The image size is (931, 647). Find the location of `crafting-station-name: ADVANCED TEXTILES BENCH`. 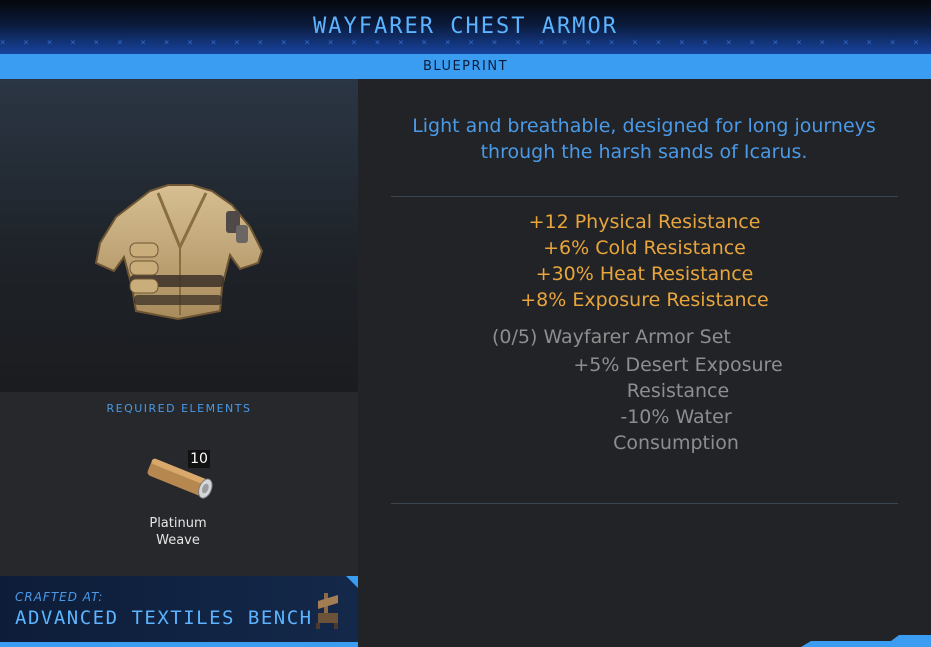

crafting-station-name: ADVANCED TEXTILES BENCH is located at coordinates (164, 618).